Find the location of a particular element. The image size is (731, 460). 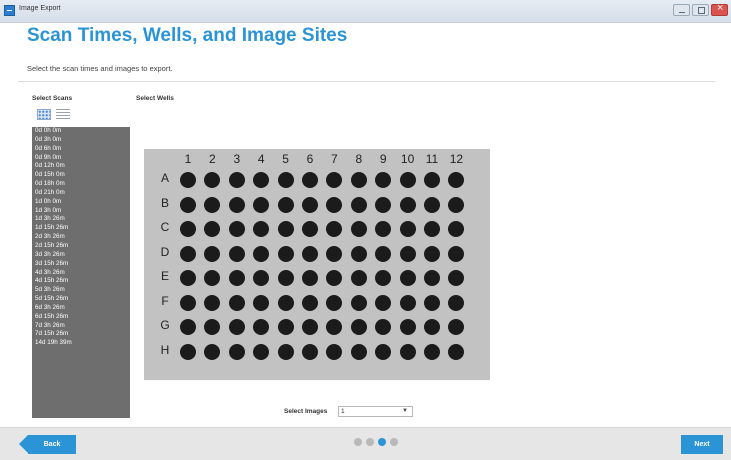

scan-item: 7d 3h 26m is located at coordinates (81, 326).